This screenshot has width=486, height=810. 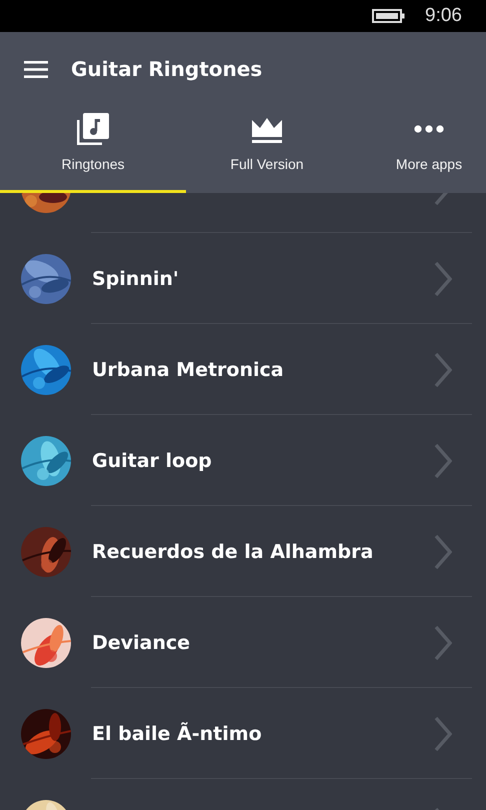 I want to click on crown-icon, so click(x=267, y=129).